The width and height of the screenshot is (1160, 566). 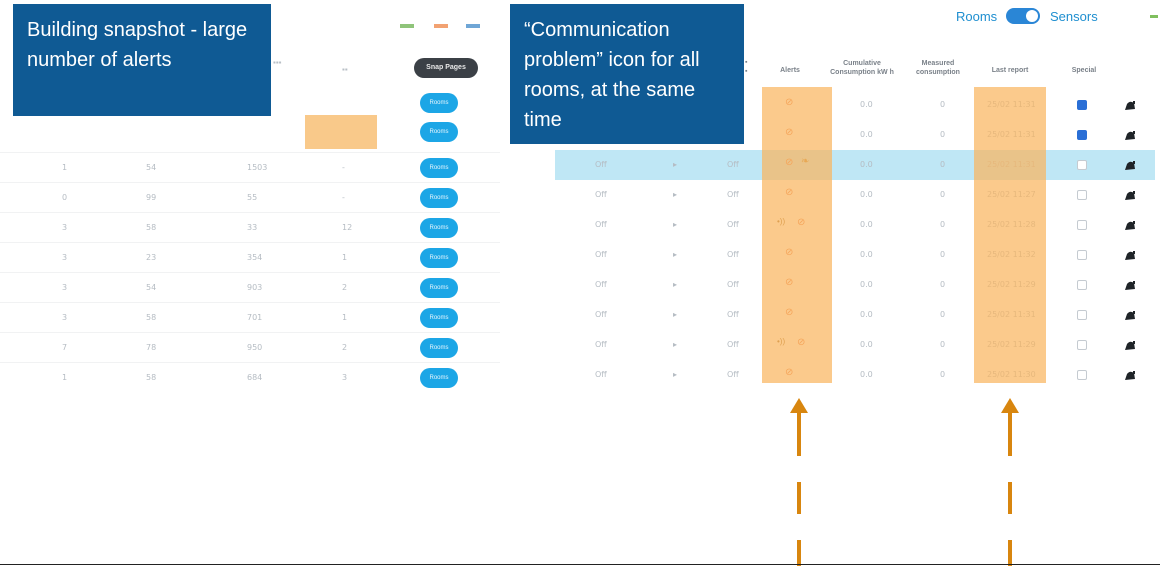 I want to click on header-measured: Measured consumption, so click(x=938, y=68).